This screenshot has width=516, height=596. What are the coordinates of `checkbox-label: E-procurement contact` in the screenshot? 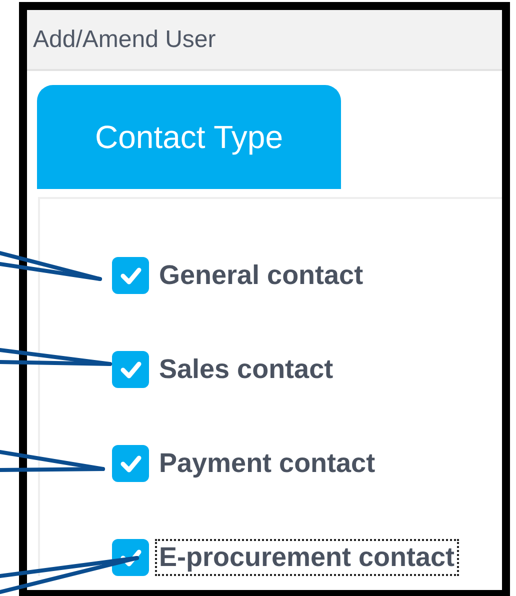 It's located at (307, 557).